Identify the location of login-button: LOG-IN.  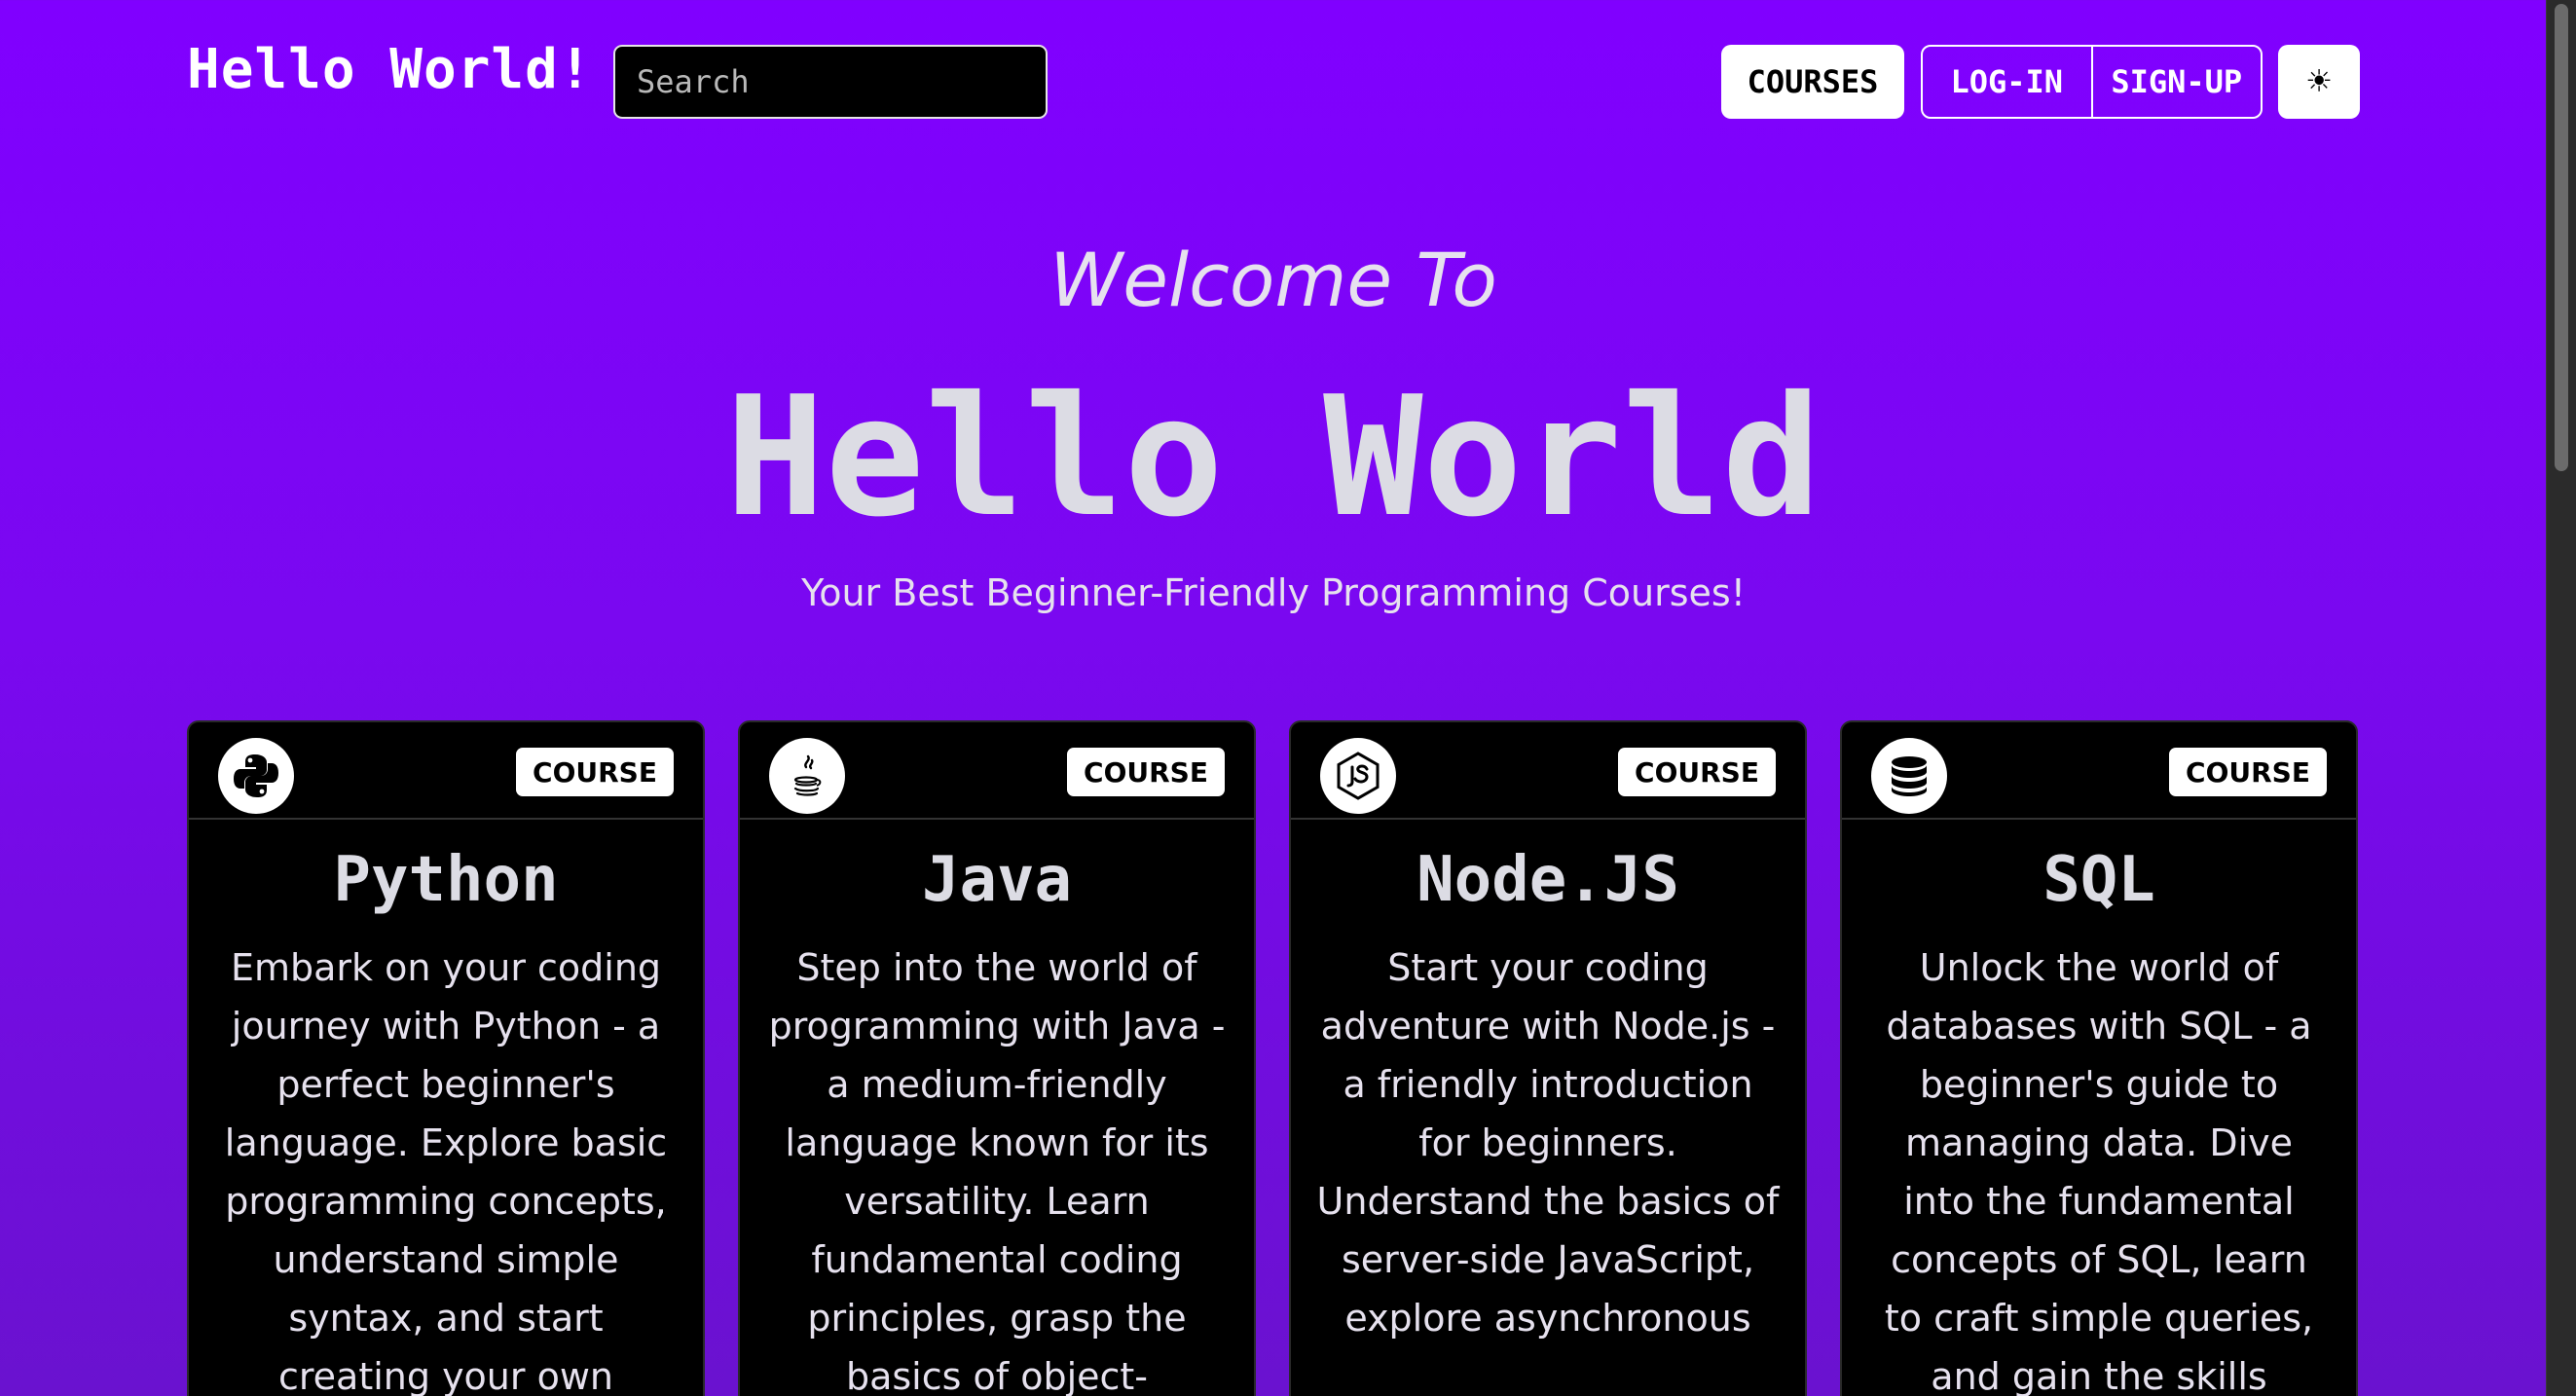
(2007, 82).